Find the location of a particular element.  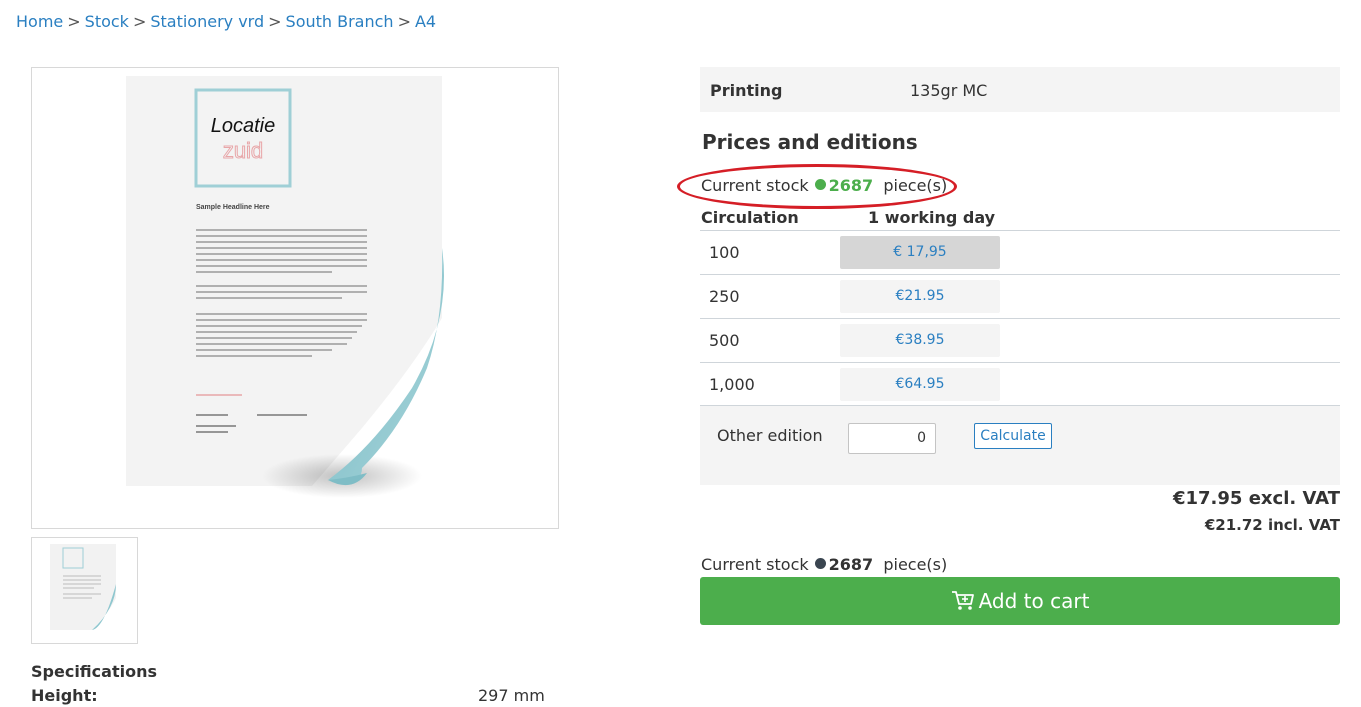

prices-title: Prices and editions is located at coordinates (810, 142).